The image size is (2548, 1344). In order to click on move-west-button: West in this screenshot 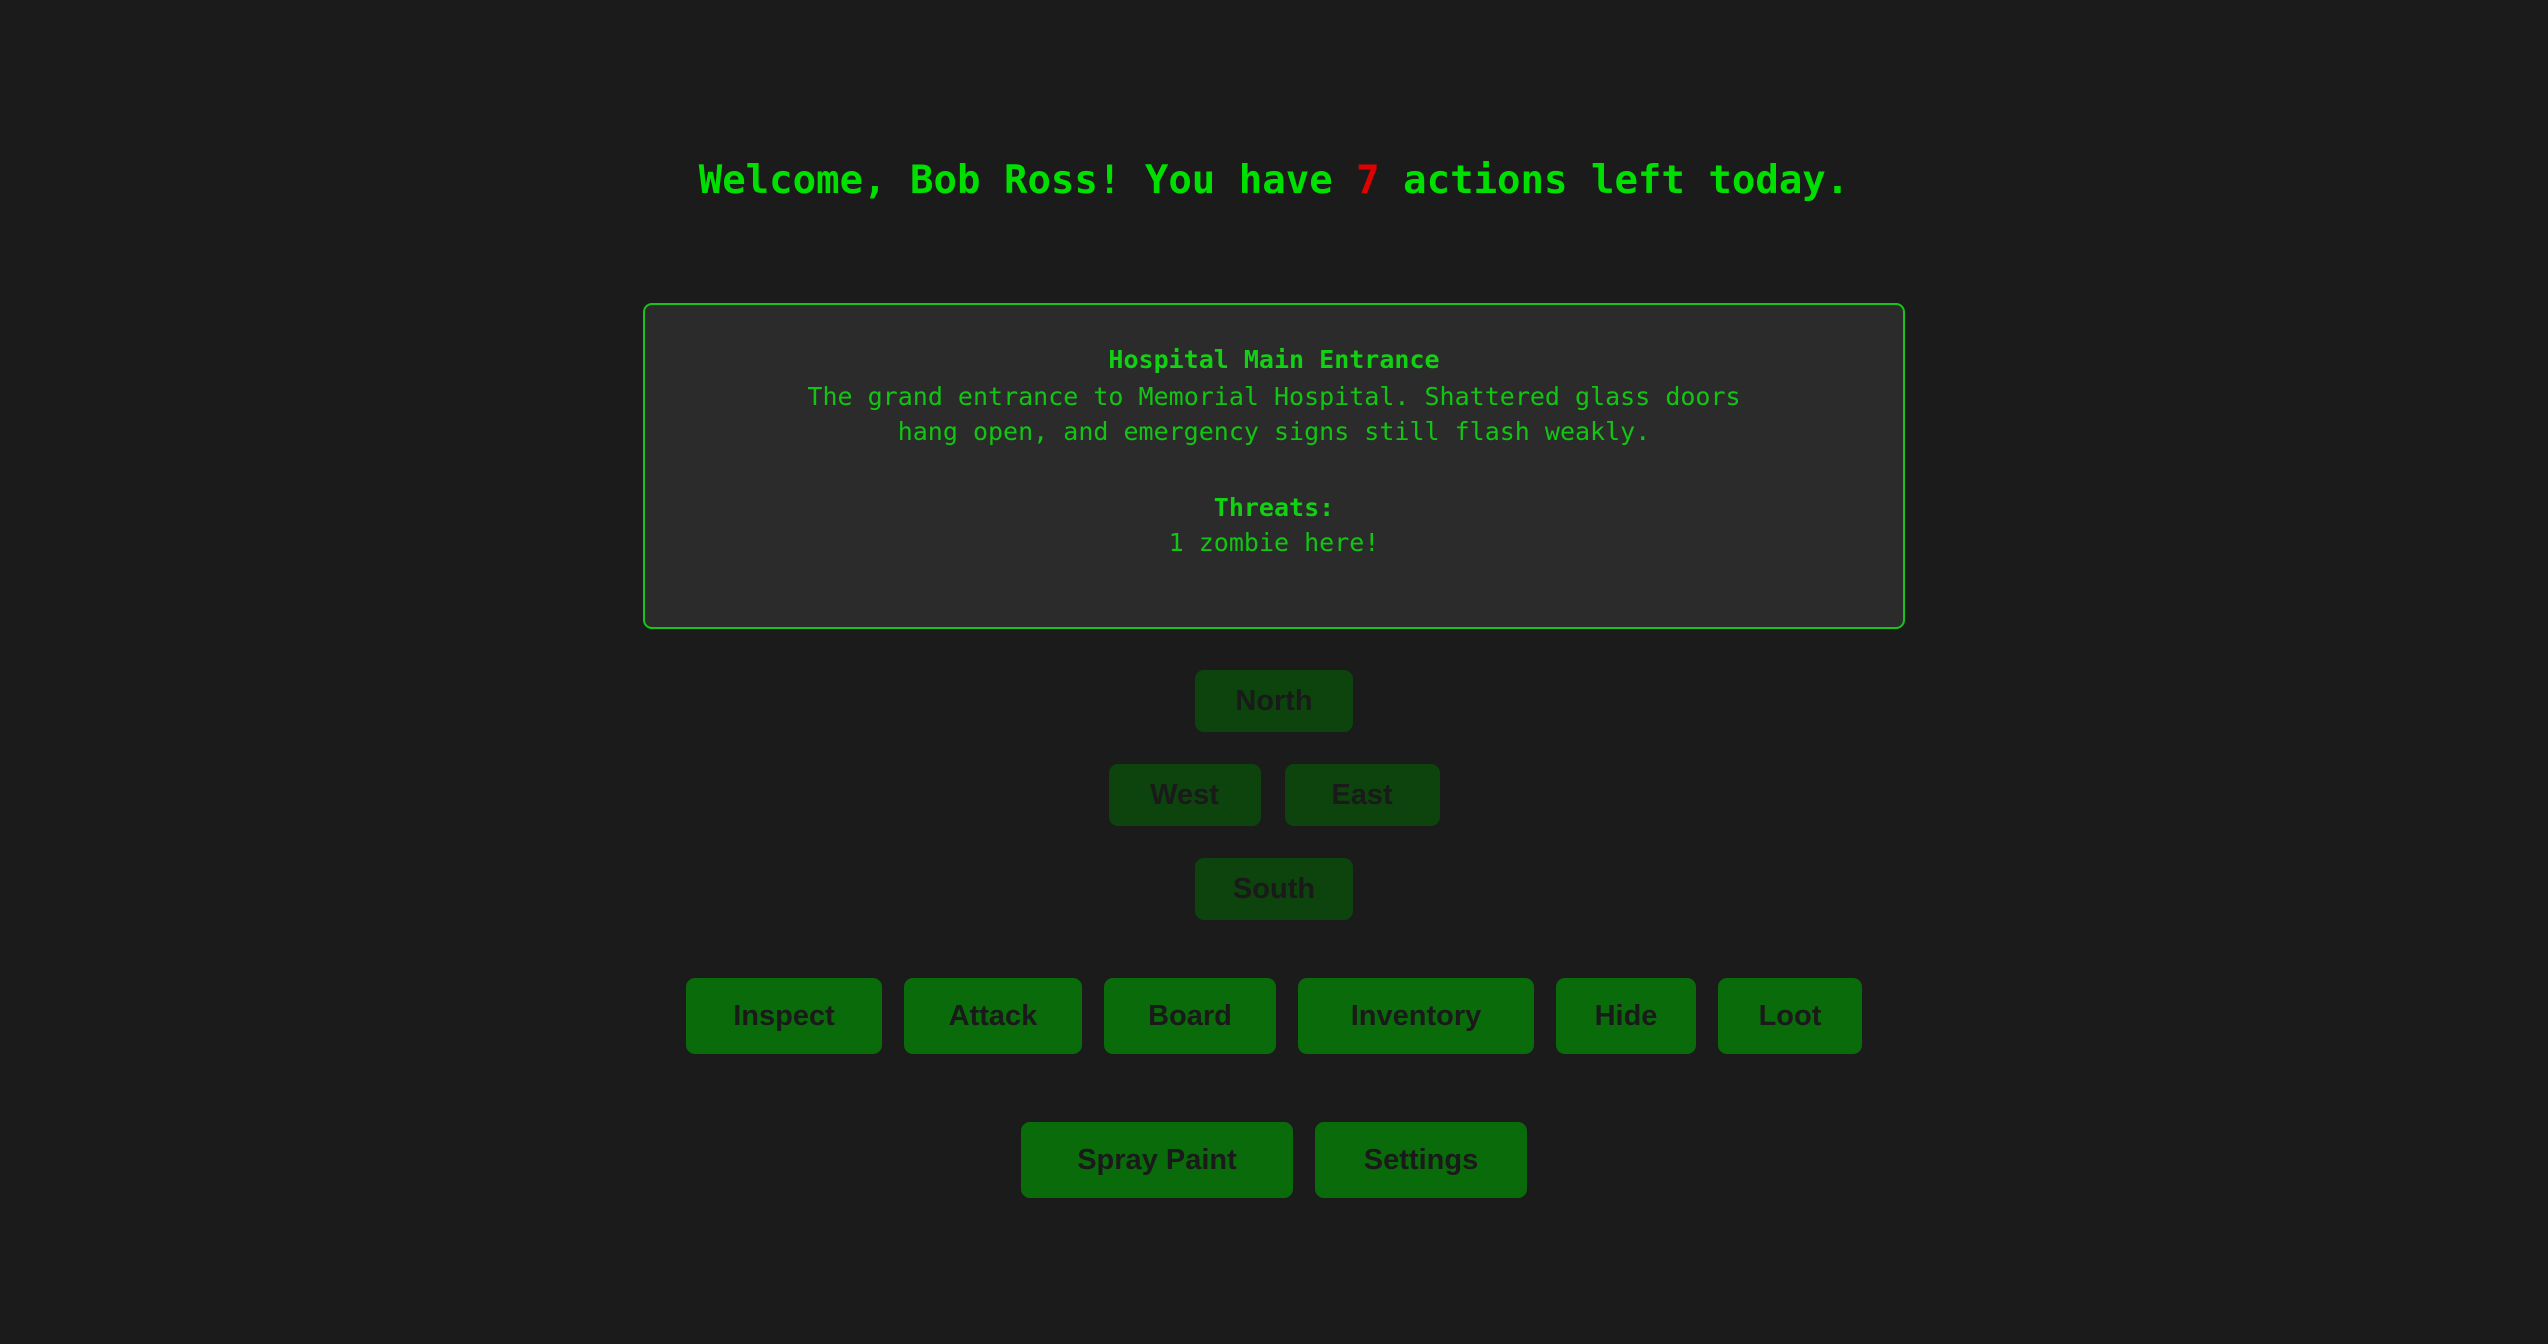, I will do `click(1184, 795)`.